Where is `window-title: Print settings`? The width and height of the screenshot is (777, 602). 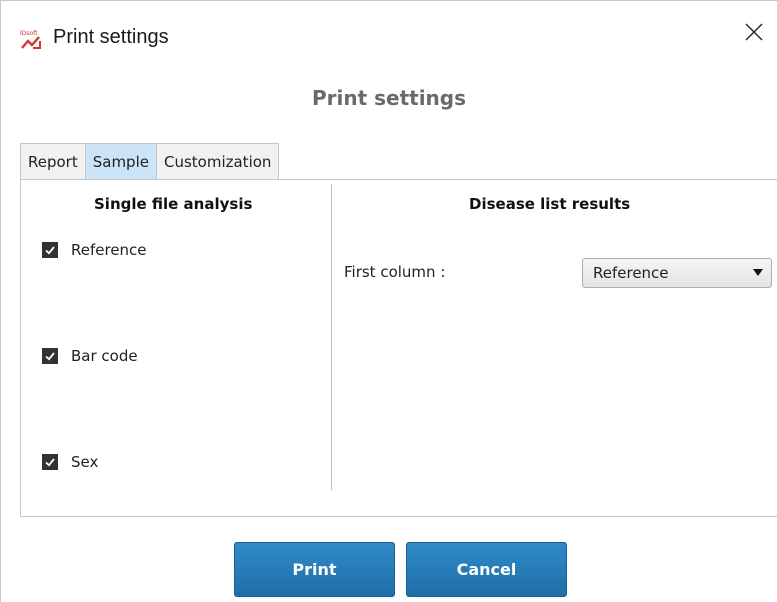
window-title: Print settings is located at coordinates (111, 37).